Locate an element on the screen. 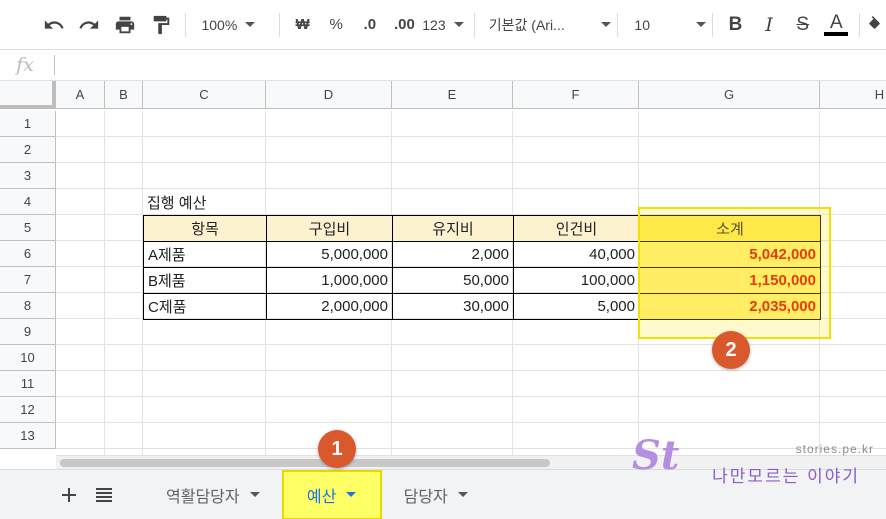 This screenshot has width=886, height=519. maintenance-cell: 2,000 is located at coordinates (453, 254).